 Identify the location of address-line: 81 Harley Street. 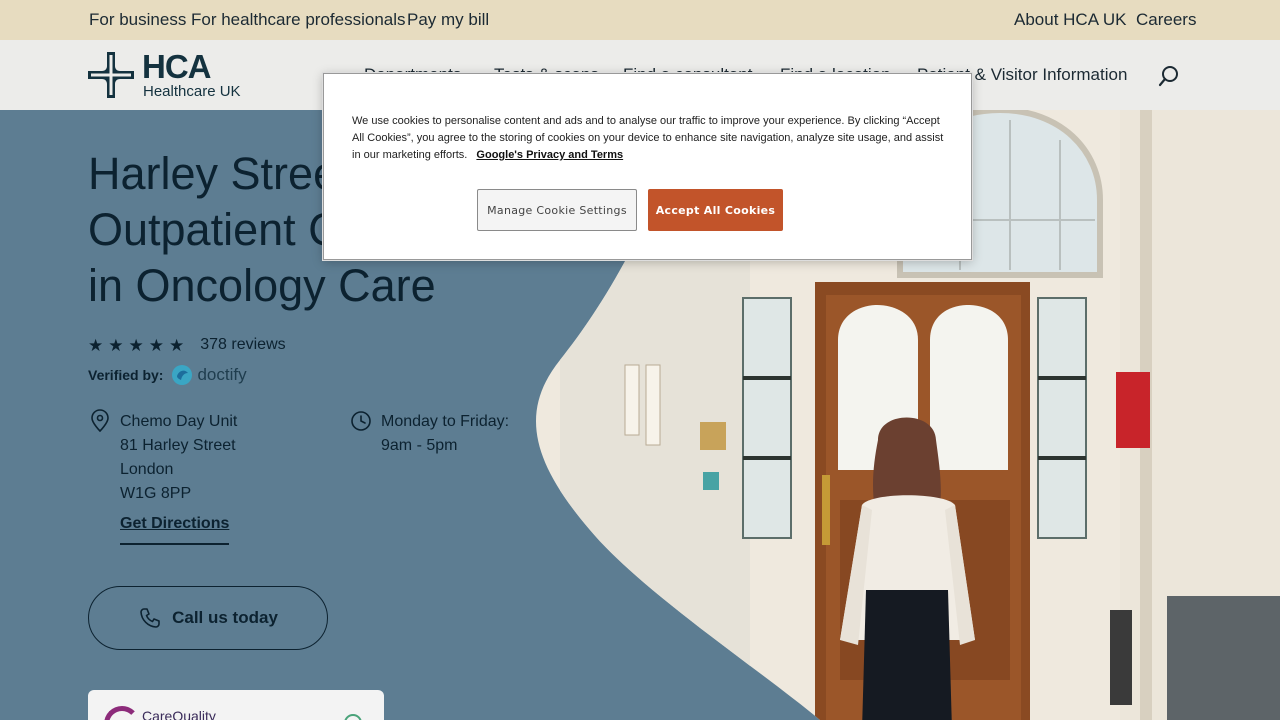
(178, 445).